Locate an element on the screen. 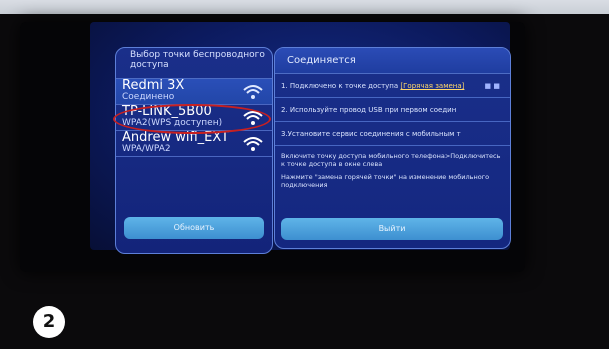 The width and height of the screenshot is (609, 349). network-status: Соединено is located at coordinates (148, 97).